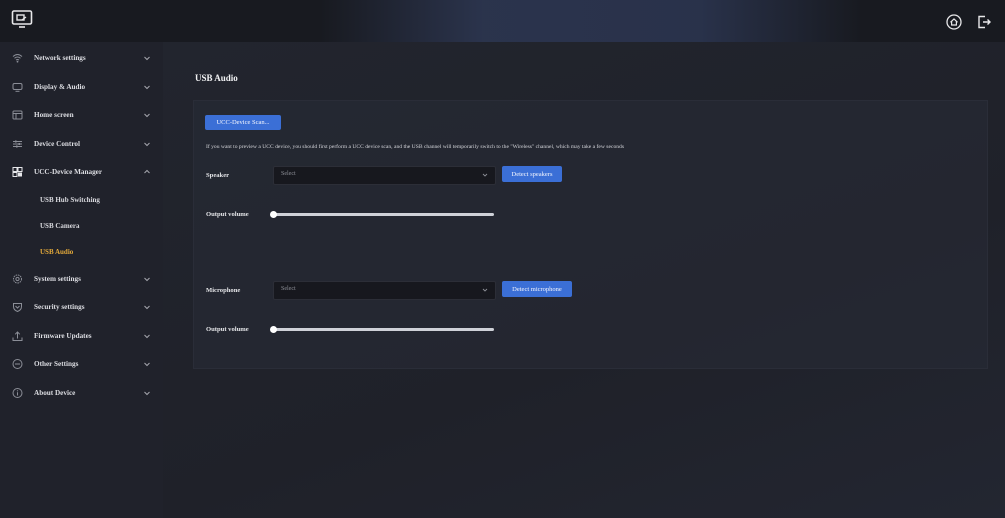 The width and height of the screenshot is (1005, 518). I want to click on logout-icon, so click(984, 22).